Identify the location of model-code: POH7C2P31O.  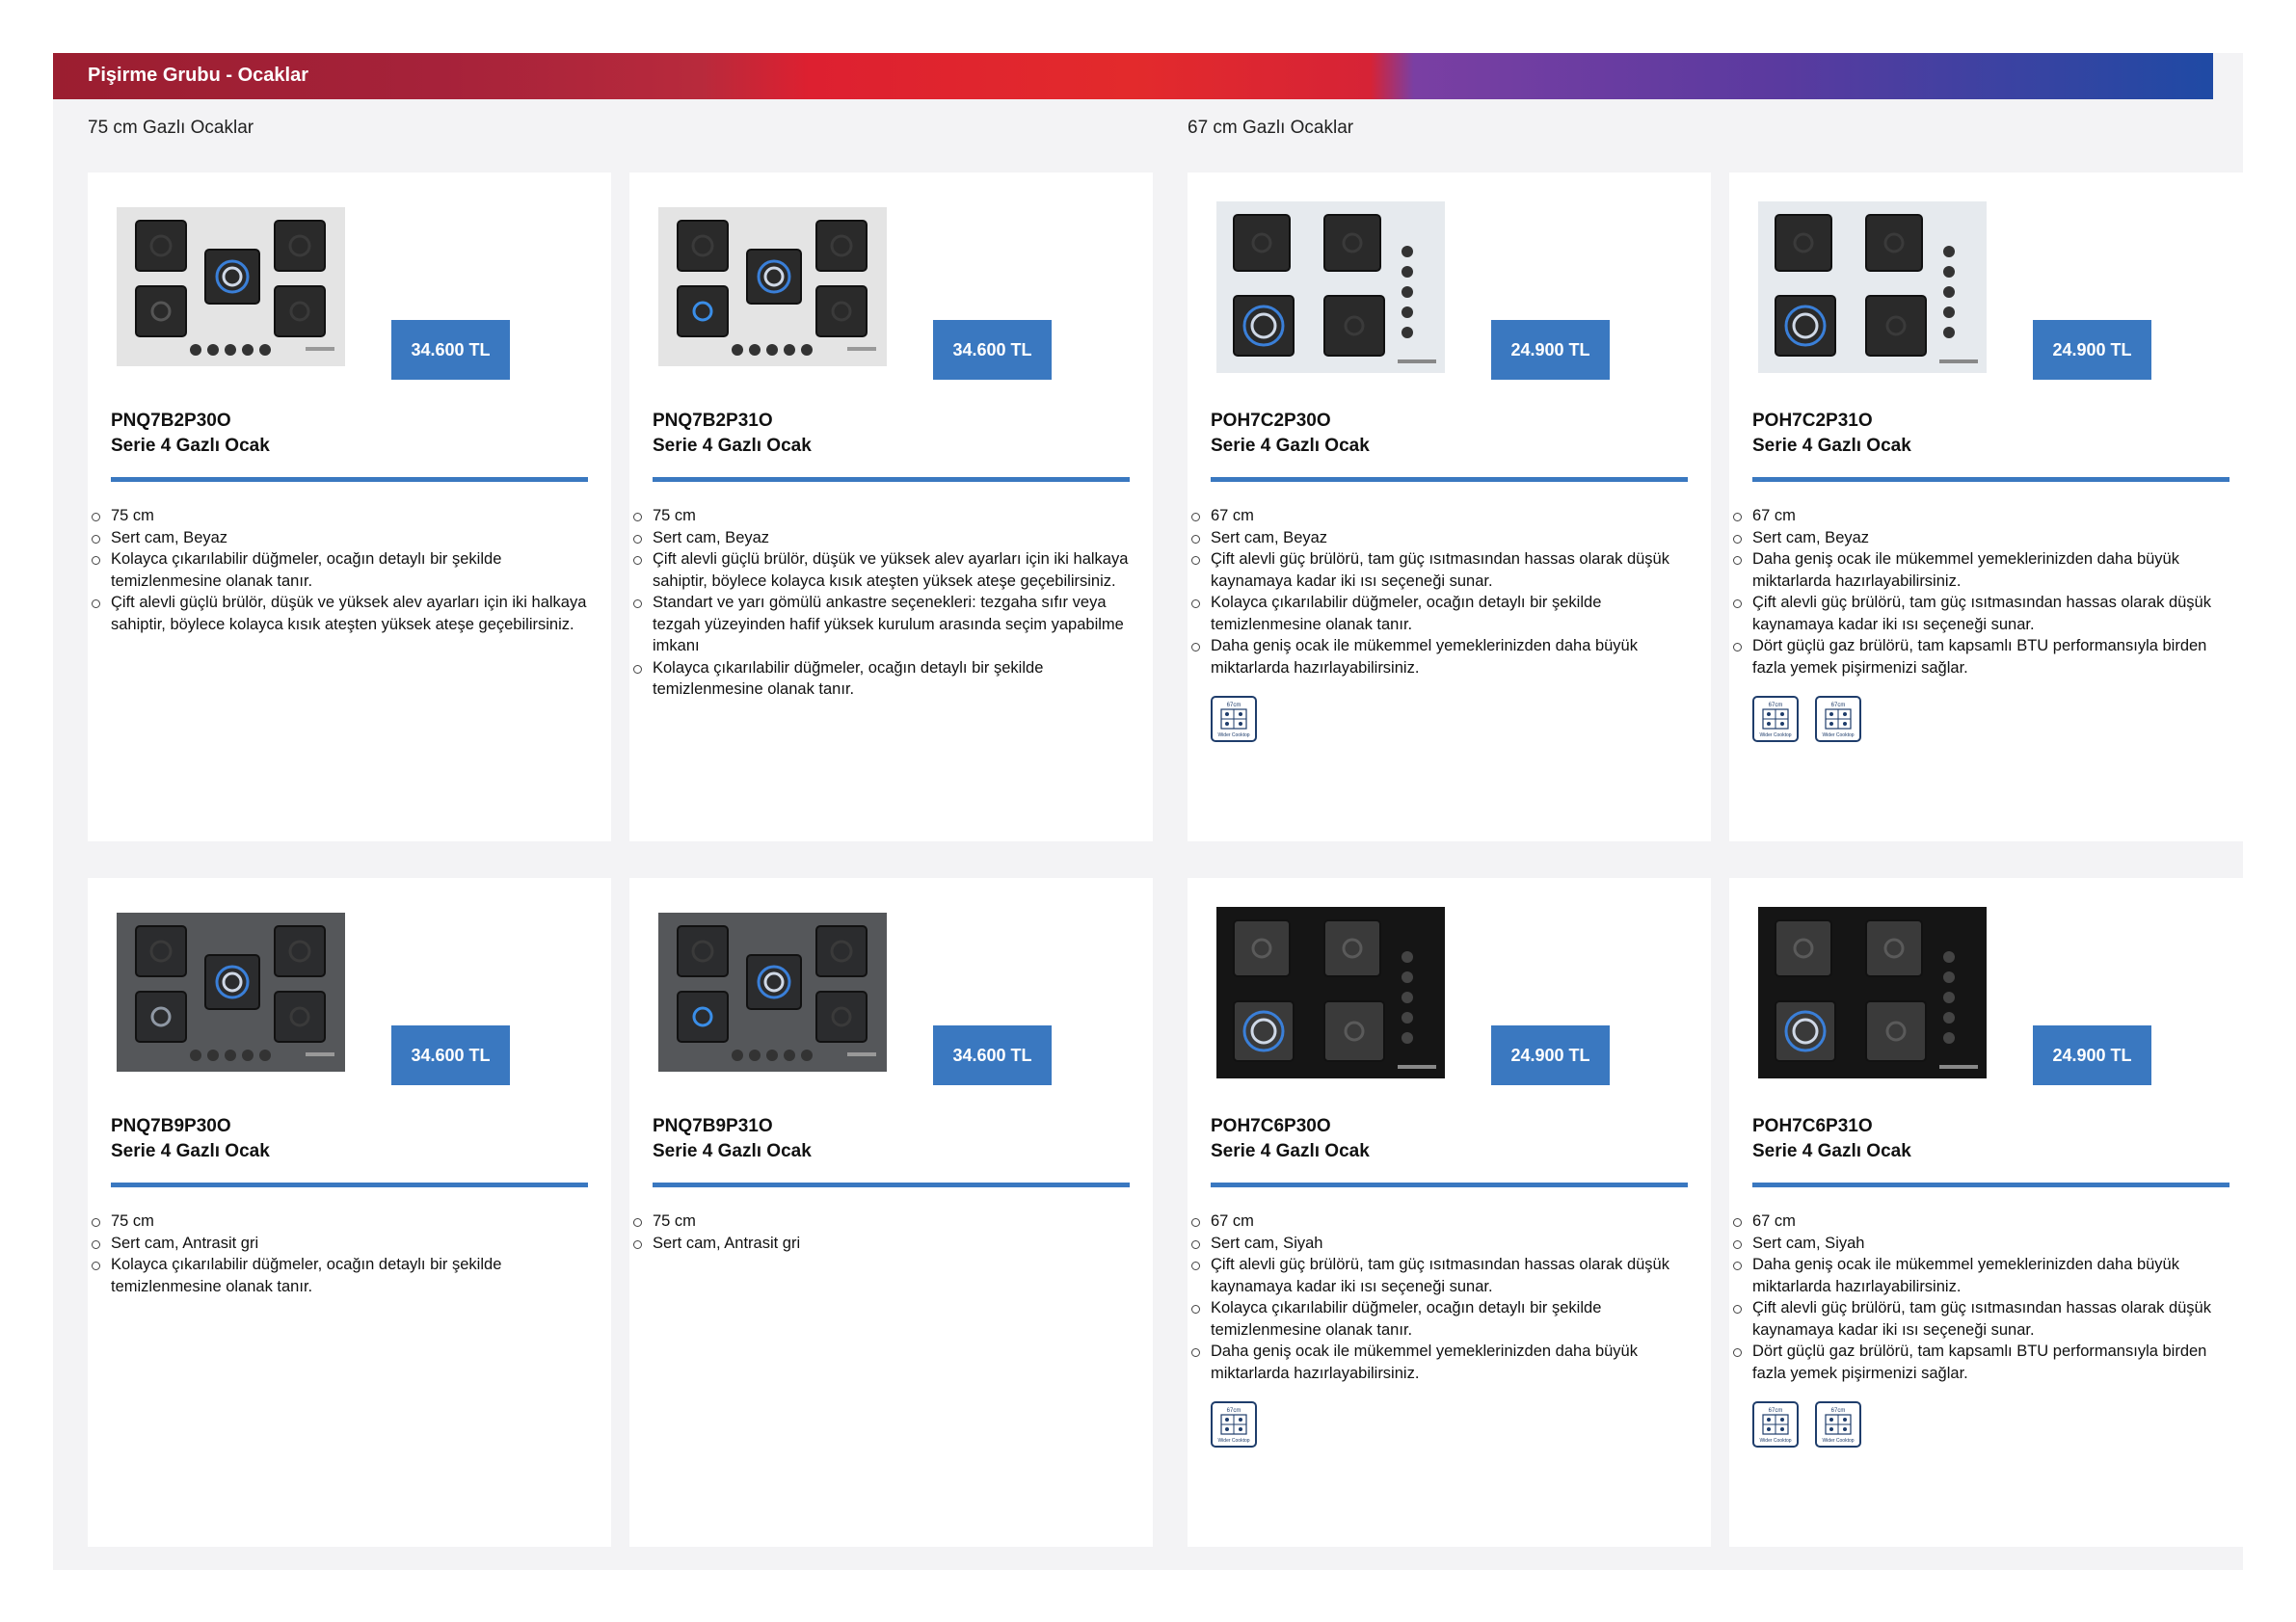
(1812, 421).